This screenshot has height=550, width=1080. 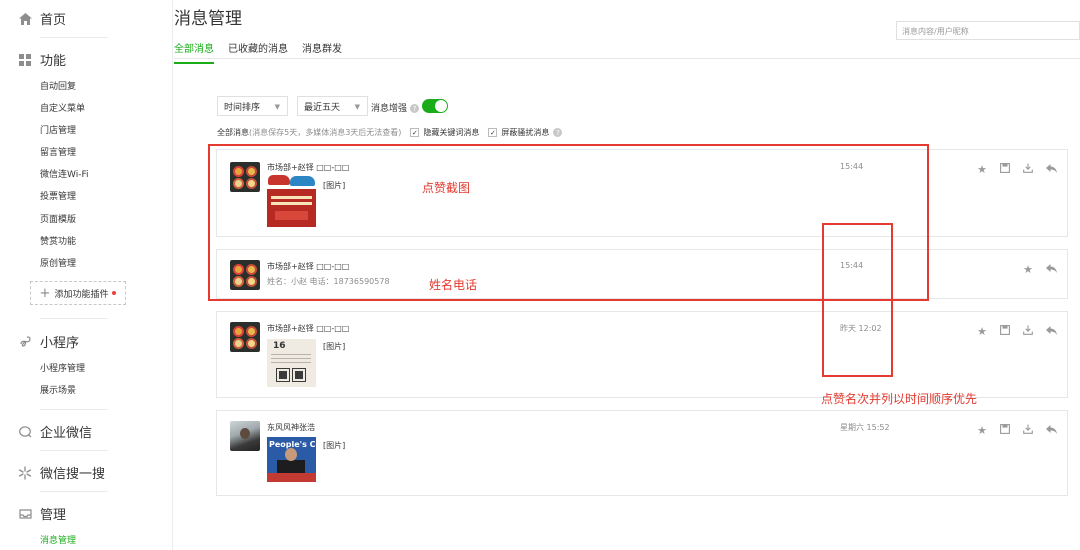 What do you see at coordinates (25, 60) in the screenshot?
I see `grid-icon` at bounding box center [25, 60].